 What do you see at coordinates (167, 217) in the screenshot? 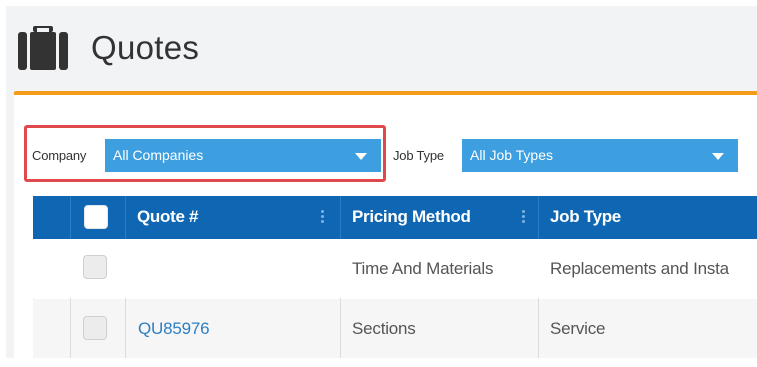
I see `column-header-quote: Quote #` at bounding box center [167, 217].